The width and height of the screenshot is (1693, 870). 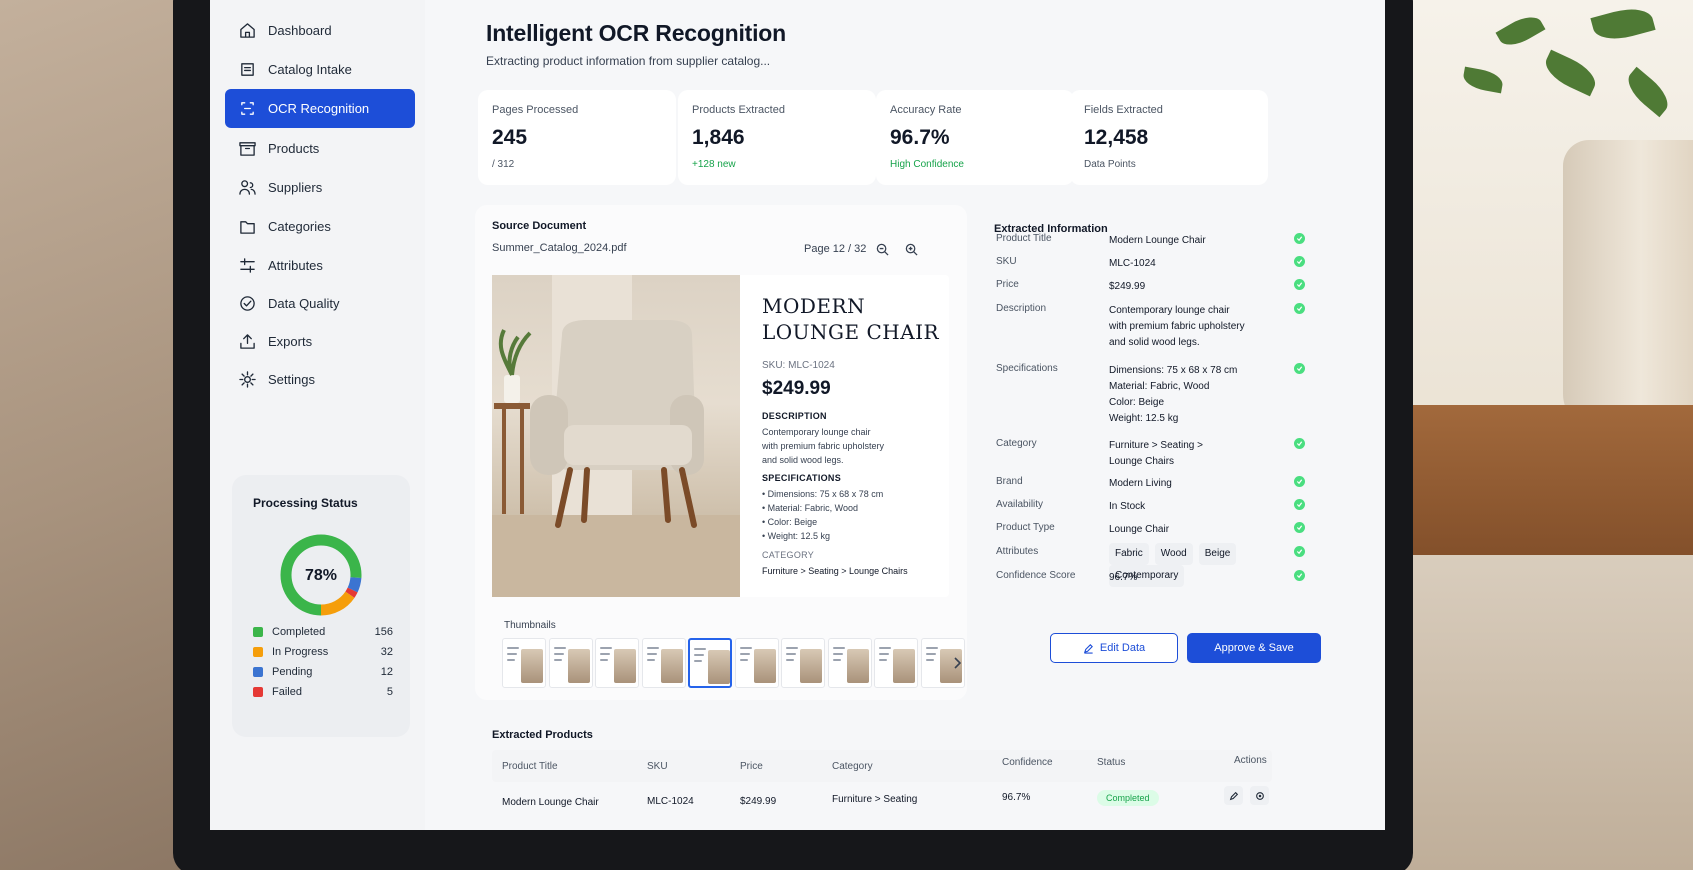 I want to click on column-header: Product Title, so click(x=530, y=766).